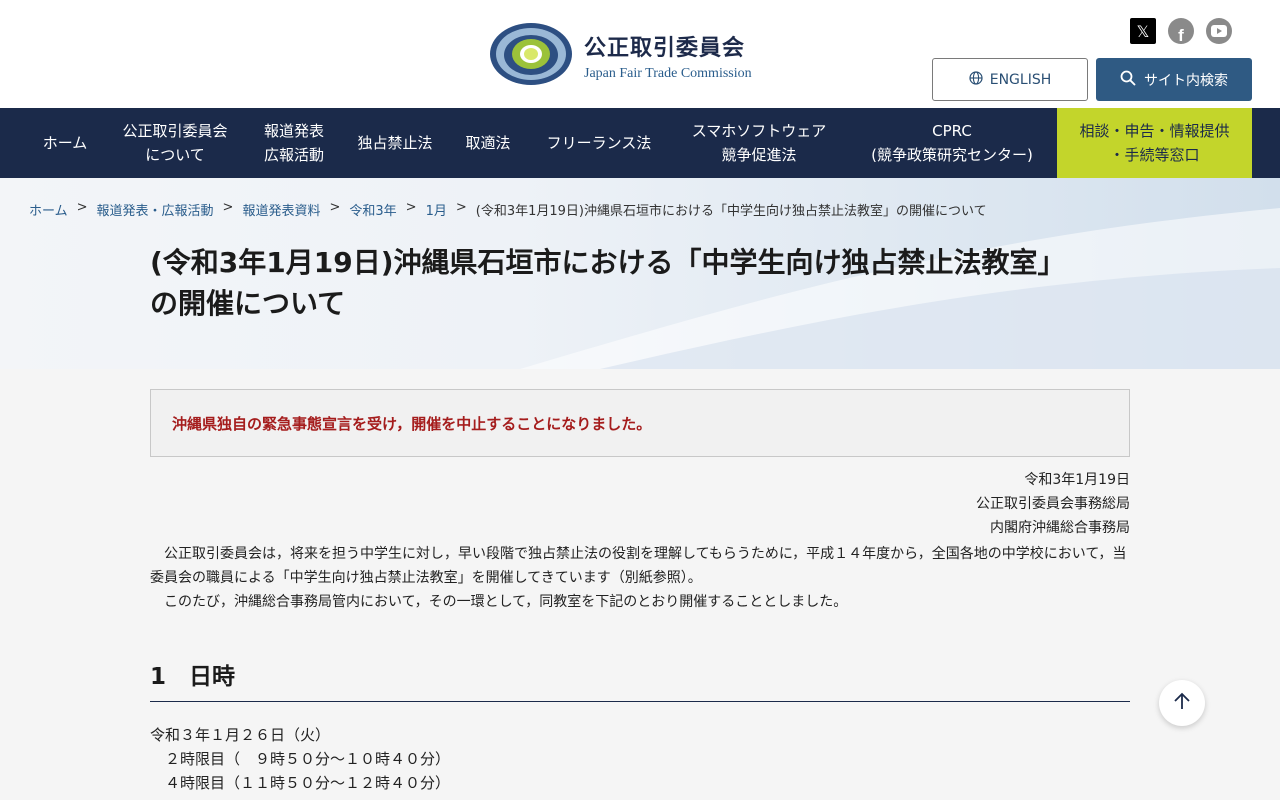 This screenshot has width=1280, height=800. I want to click on nav-item-antimonopoly-act: 独占禁止法, so click(395, 143).